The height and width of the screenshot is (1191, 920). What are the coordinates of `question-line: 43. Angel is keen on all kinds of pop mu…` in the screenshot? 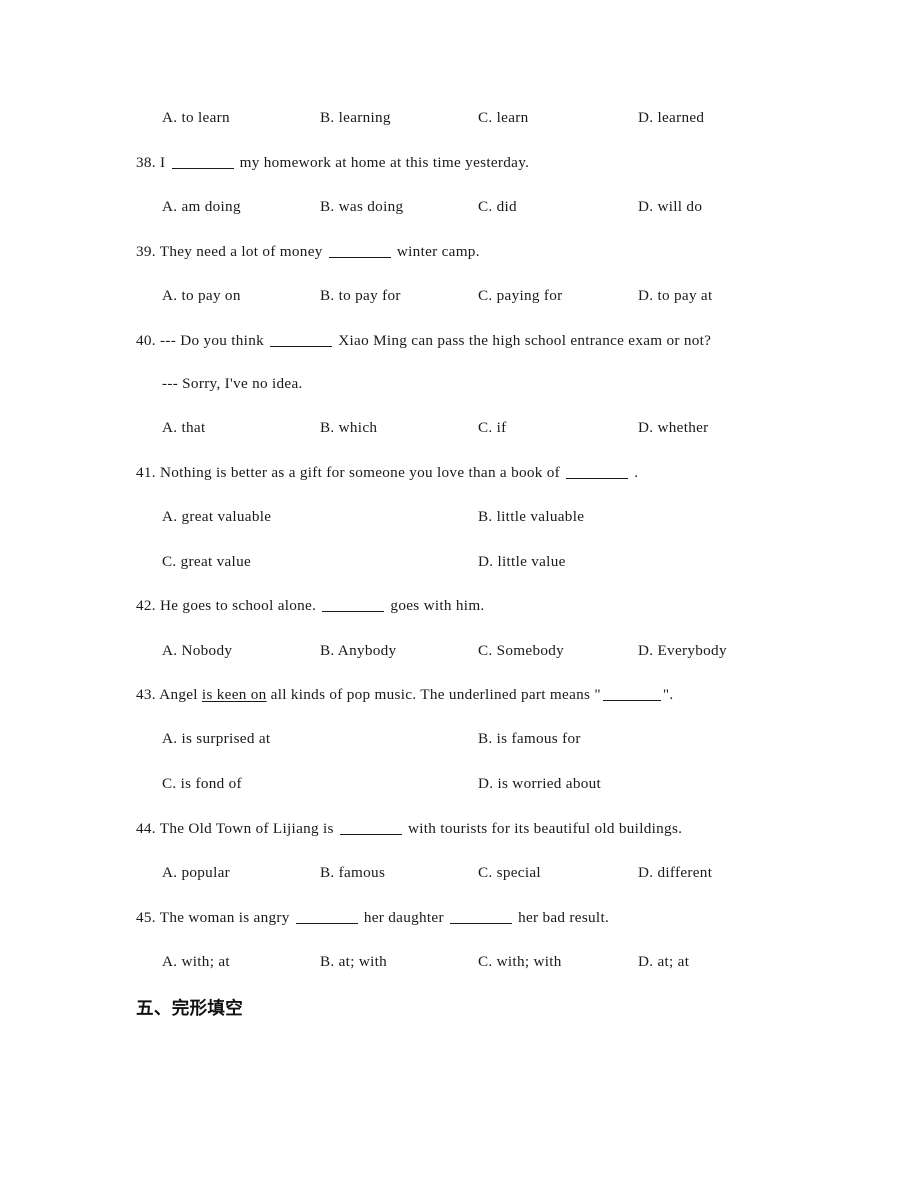 It's located at (404, 695).